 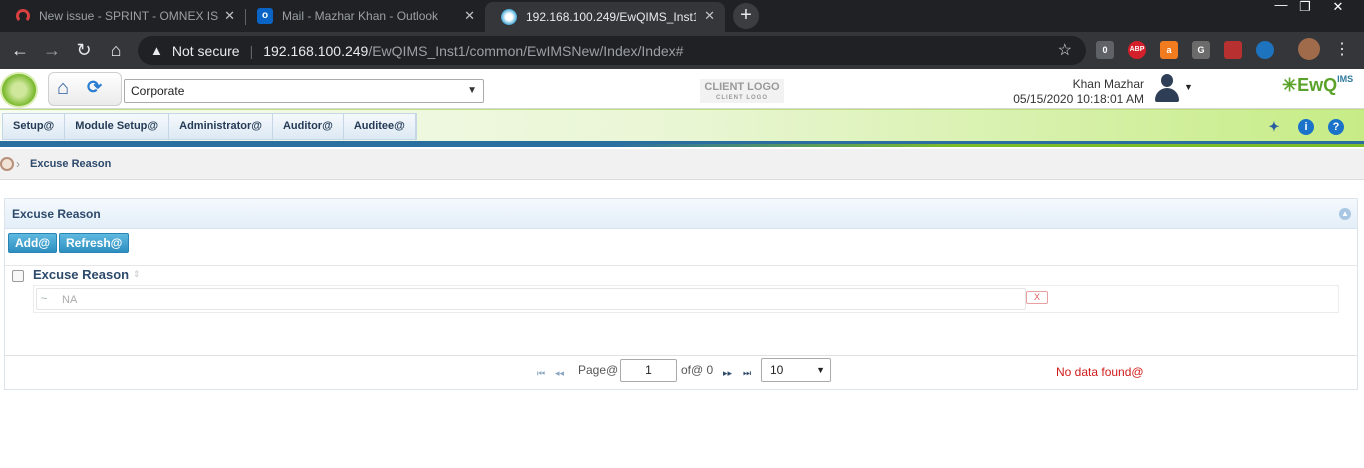 I want to click on menu-administrator: Administrator@, so click(x=221, y=126).